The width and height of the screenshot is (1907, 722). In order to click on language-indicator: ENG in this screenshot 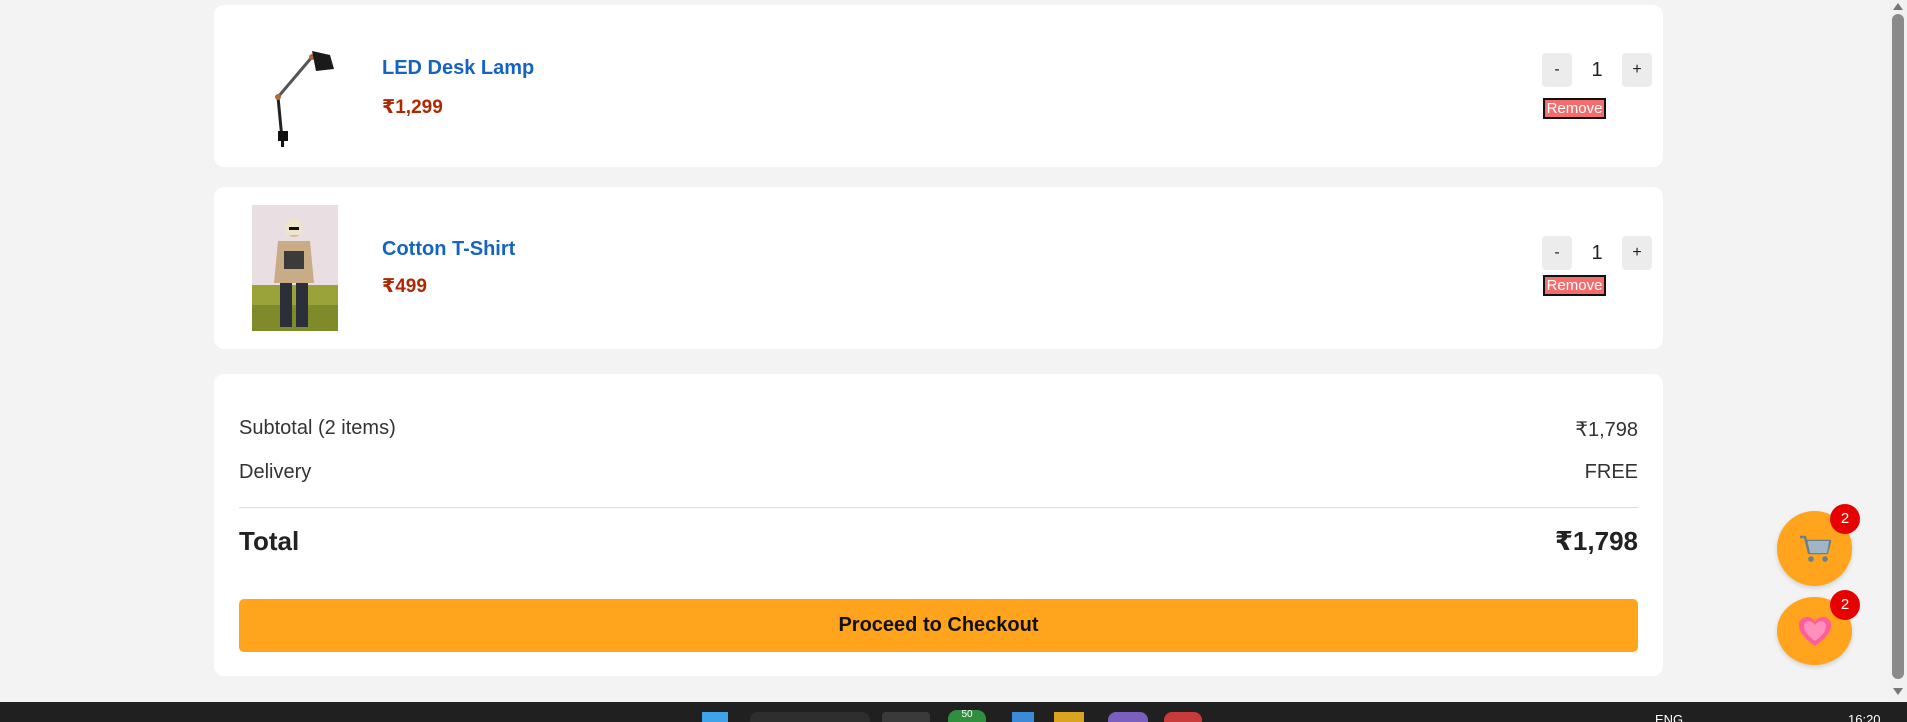, I will do `click(1669, 717)`.